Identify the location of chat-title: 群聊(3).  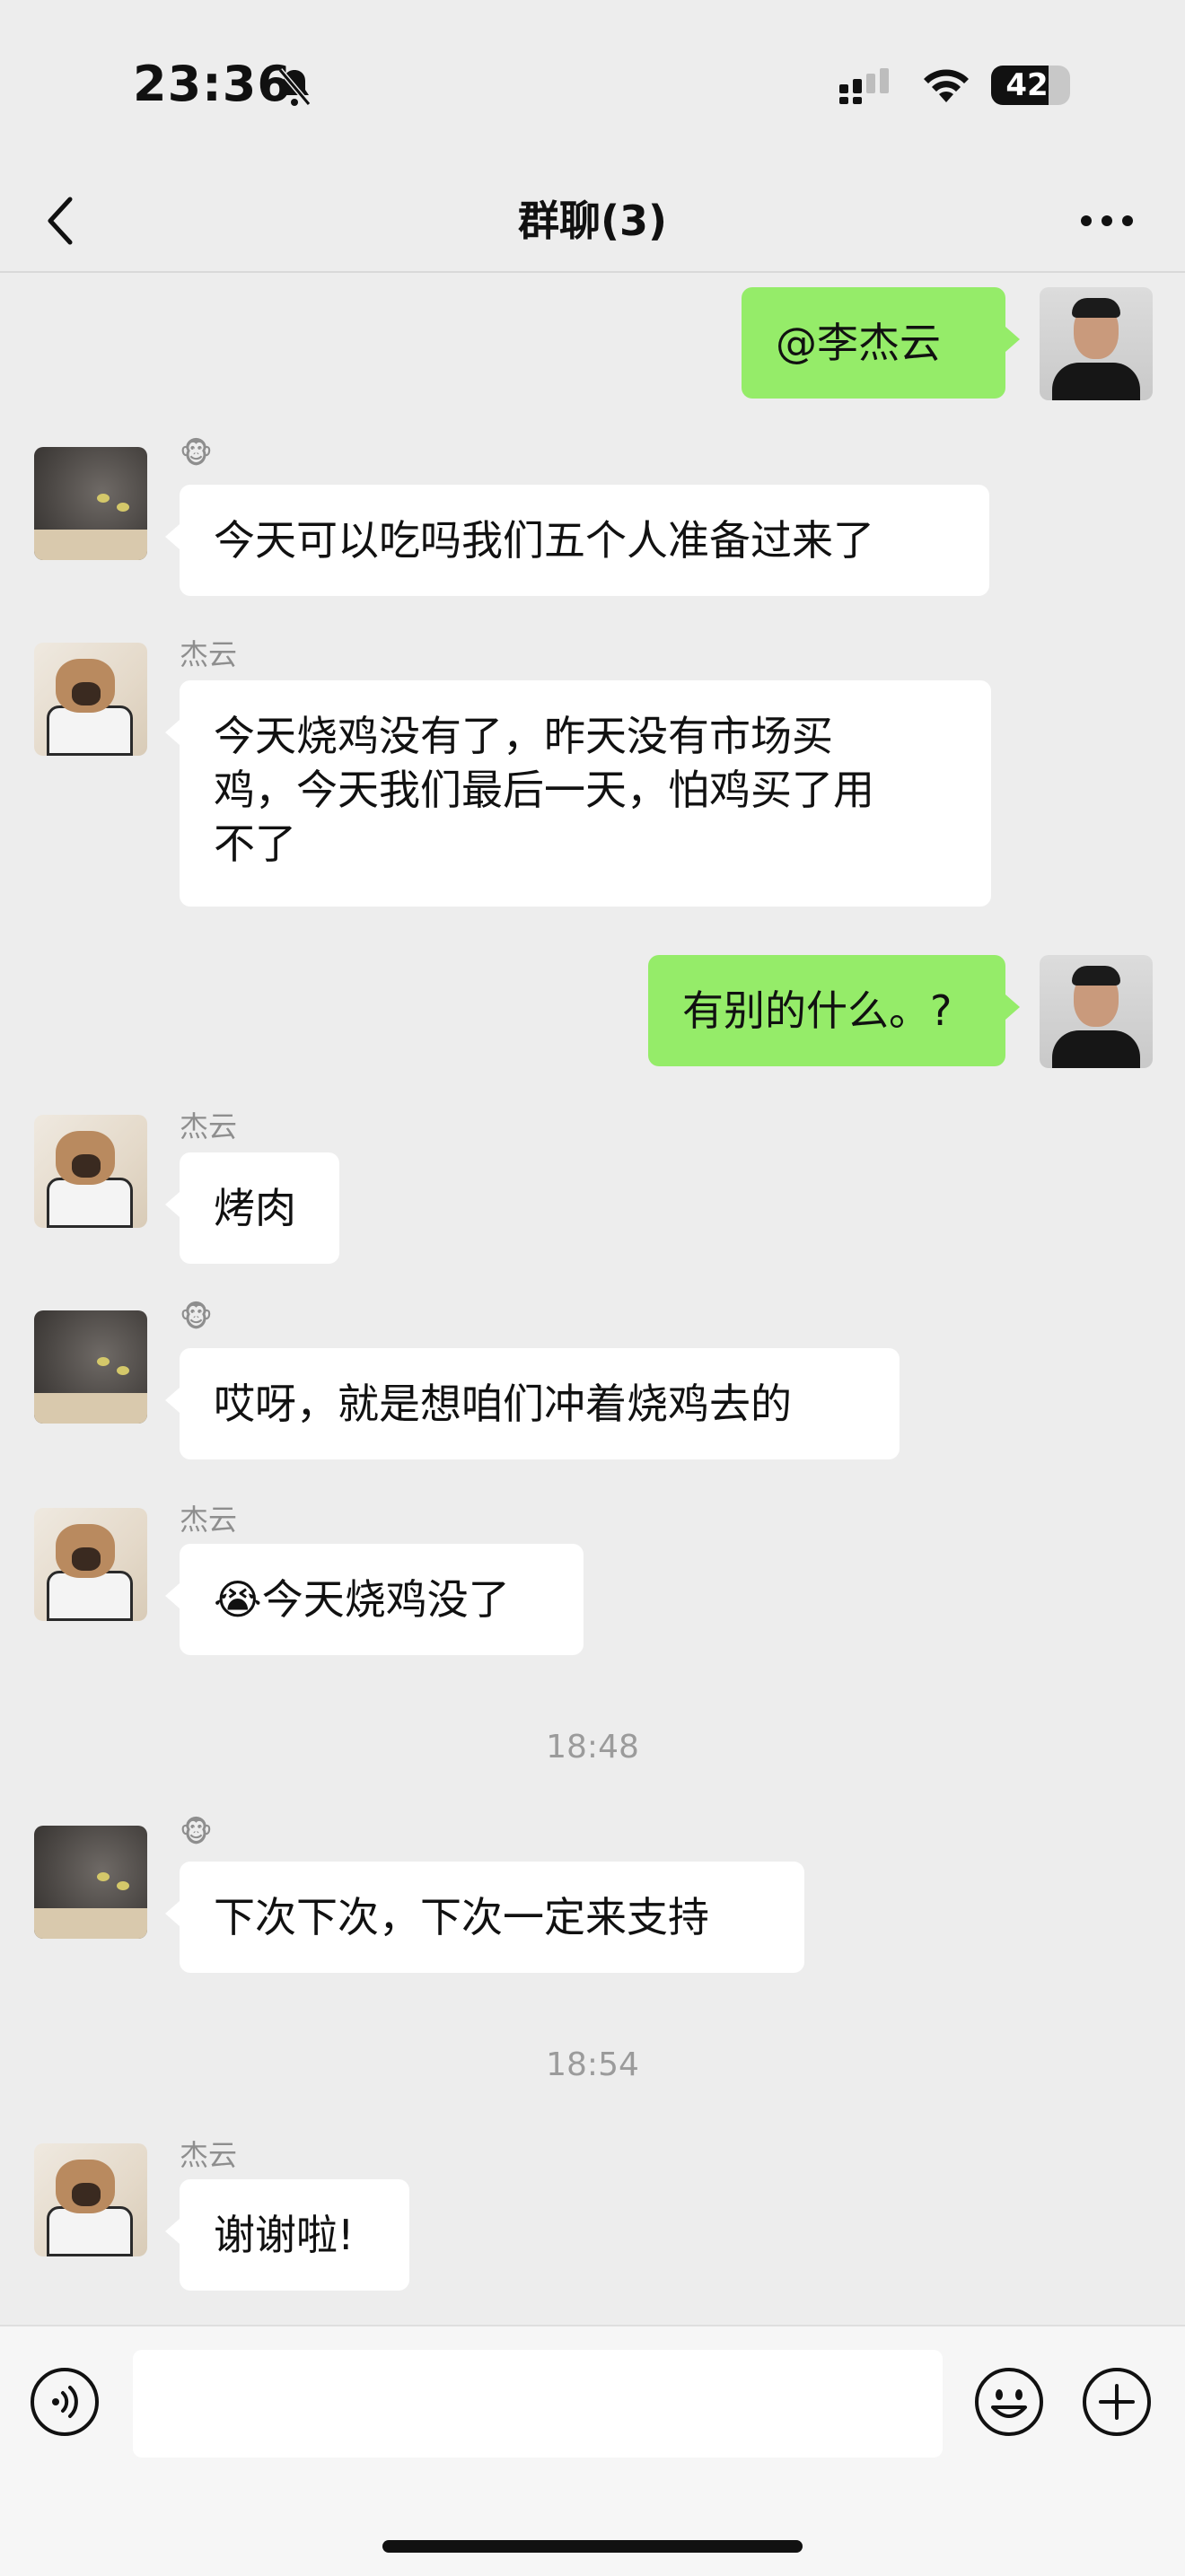
(592, 221).